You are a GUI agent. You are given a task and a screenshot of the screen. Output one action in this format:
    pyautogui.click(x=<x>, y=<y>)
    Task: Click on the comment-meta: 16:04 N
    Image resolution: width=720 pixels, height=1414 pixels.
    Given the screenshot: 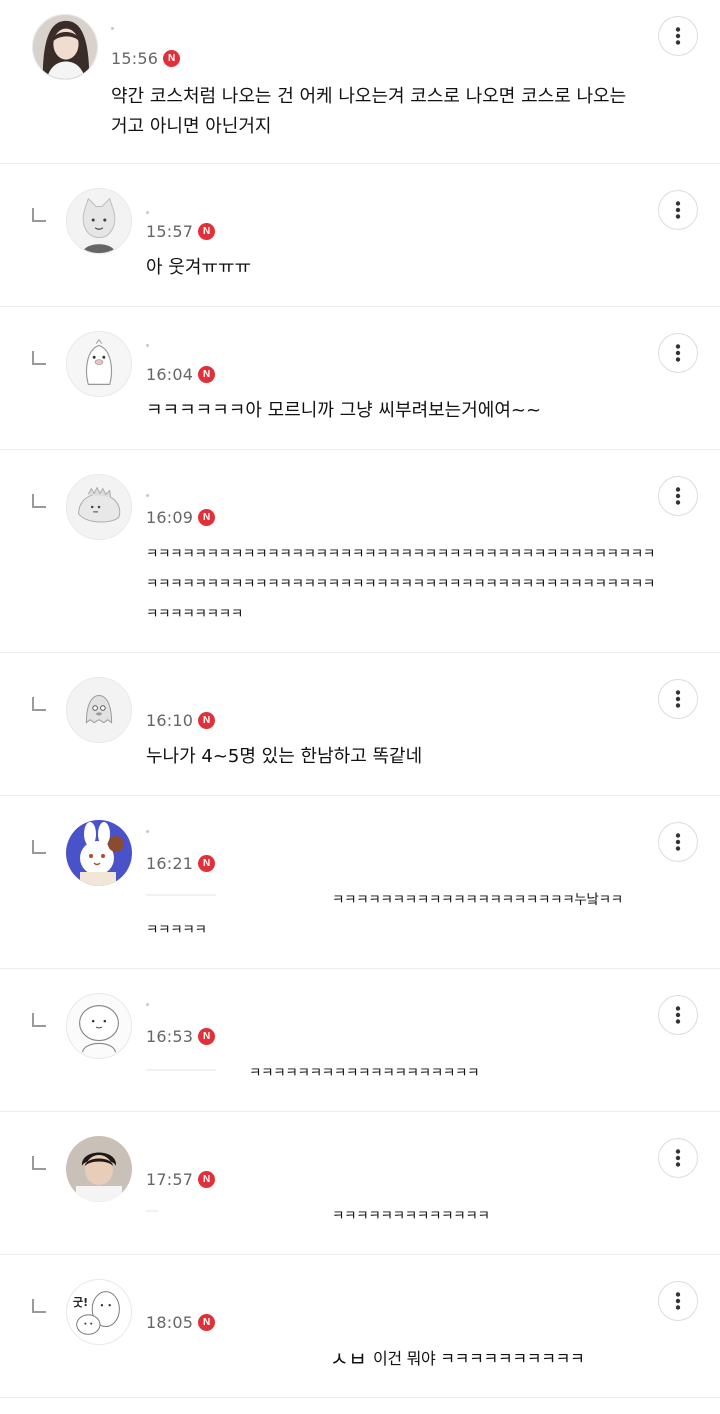 What is the action you would take?
    pyautogui.click(x=181, y=374)
    